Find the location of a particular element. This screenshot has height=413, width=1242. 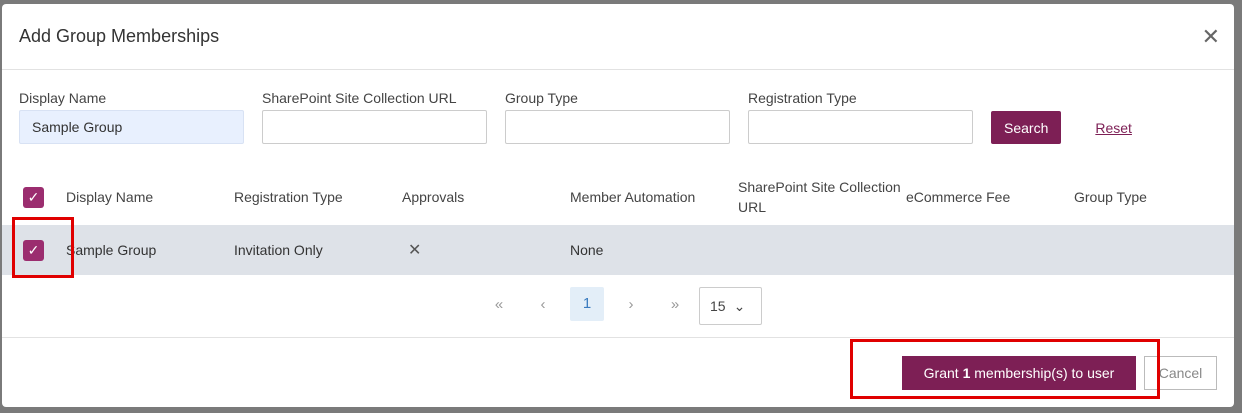

x-icon: ✕ is located at coordinates (415, 250).